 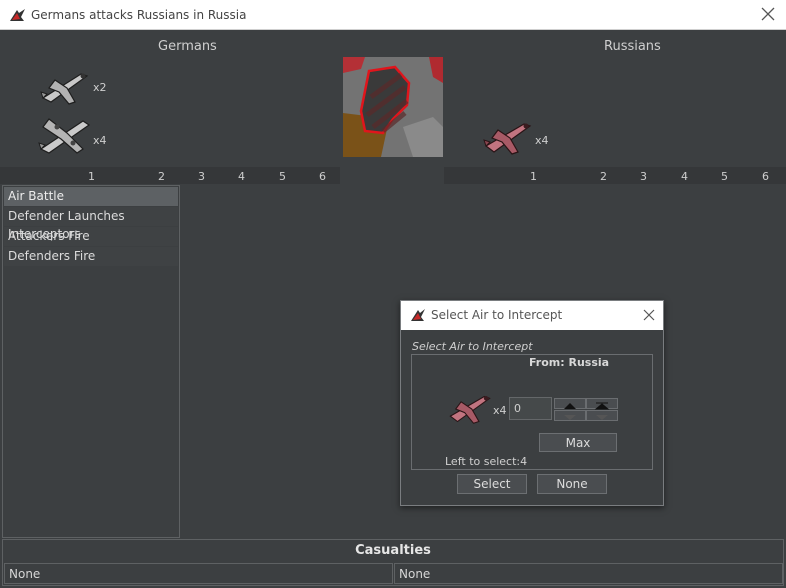 I want to click on attacker-unit-count: x2, so click(x=100, y=87).